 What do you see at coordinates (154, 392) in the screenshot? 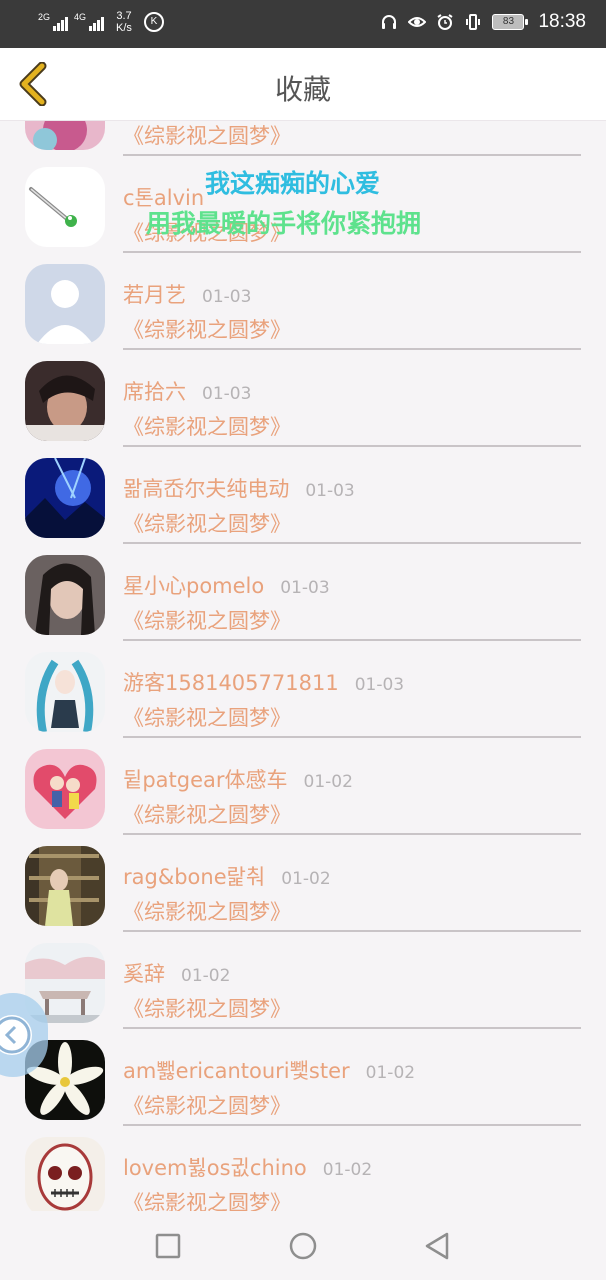
I see `user-name: 席拾六` at bounding box center [154, 392].